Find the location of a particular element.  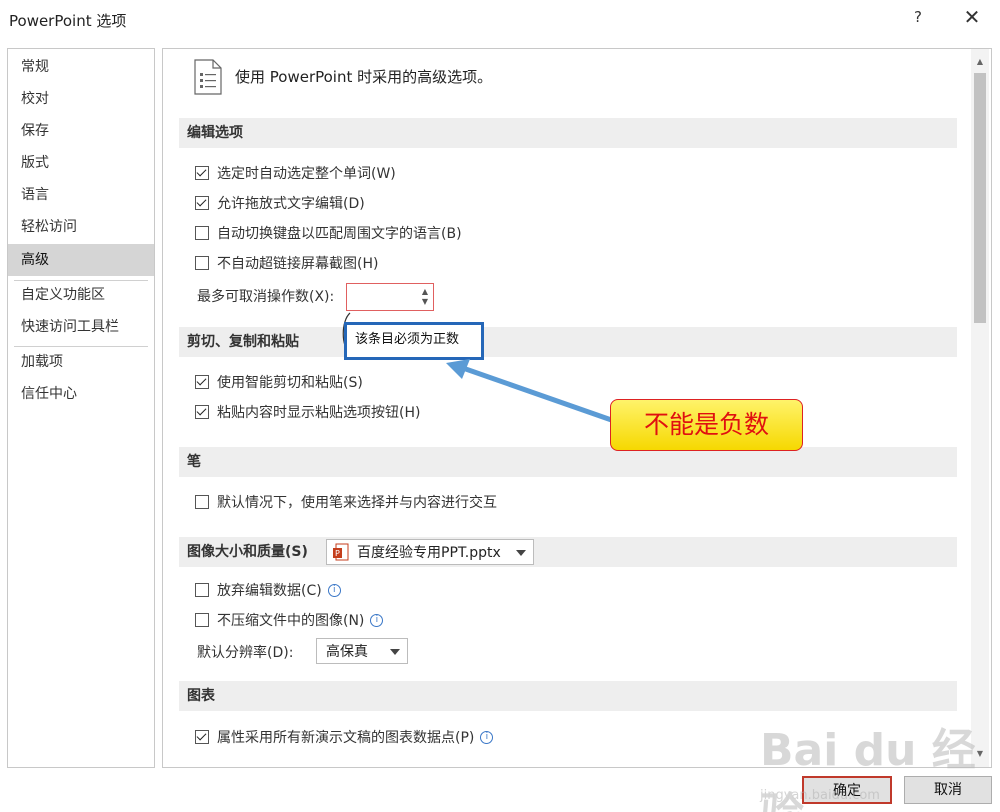

spin-down-icon: ▼ is located at coordinates (425, 302).